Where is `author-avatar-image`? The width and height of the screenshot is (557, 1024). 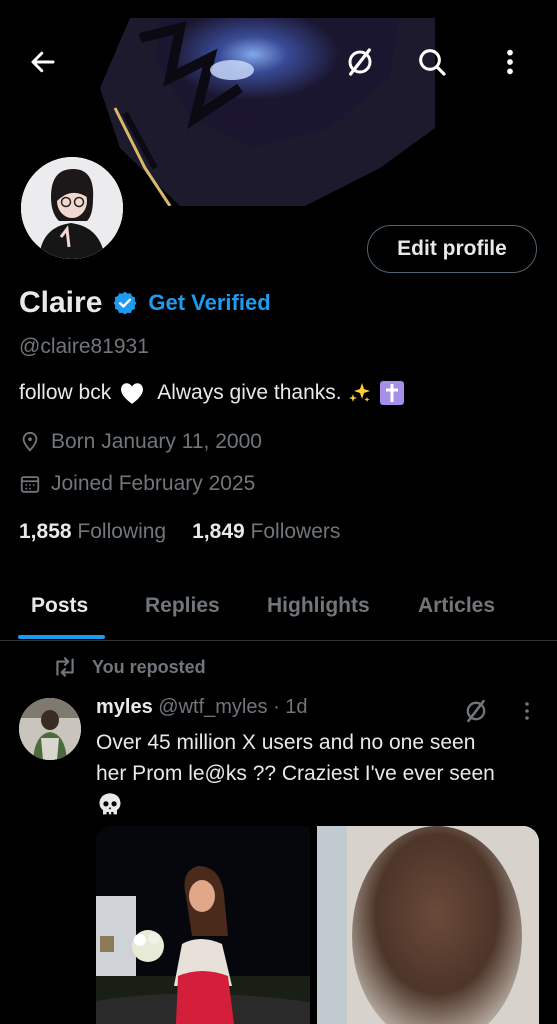
author-avatar-image is located at coordinates (50, 729).